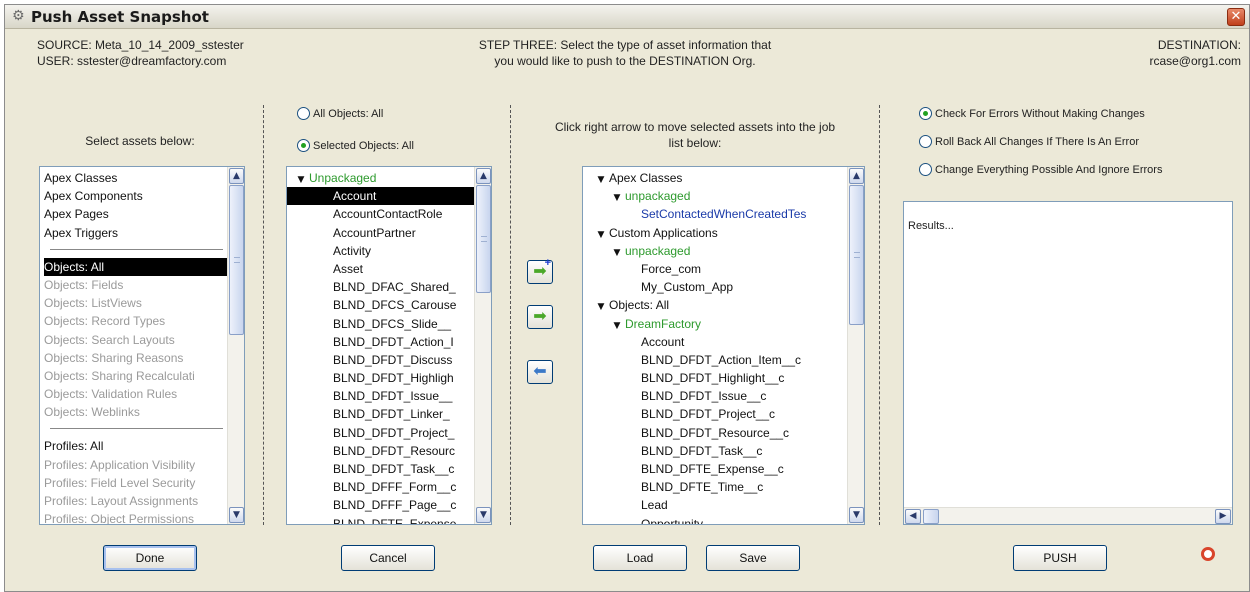 This screenshot has width=1250, height=592. Describe the element at coordinates (1060, 558) in the screenshot. I see `push-button: PUSH` at that location.